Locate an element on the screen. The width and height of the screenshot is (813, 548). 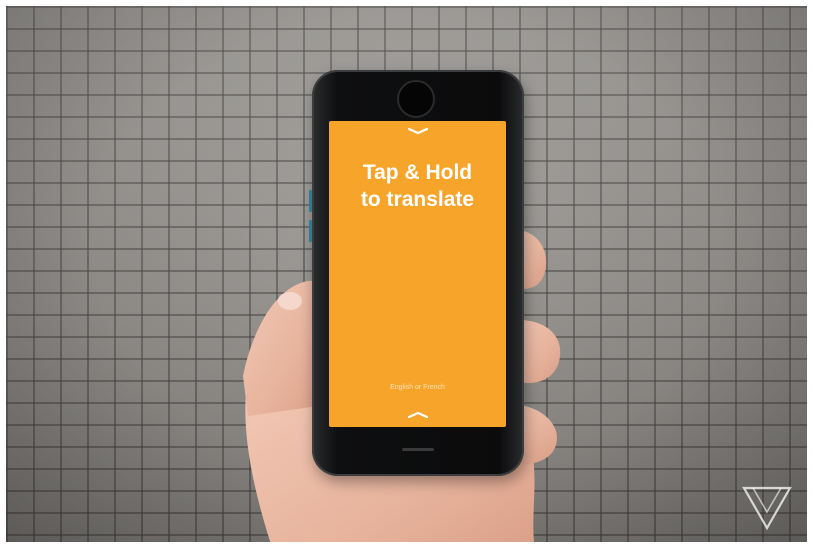
translate-prompt: Tap & Hold to translate is located at coordinates (417, 186).